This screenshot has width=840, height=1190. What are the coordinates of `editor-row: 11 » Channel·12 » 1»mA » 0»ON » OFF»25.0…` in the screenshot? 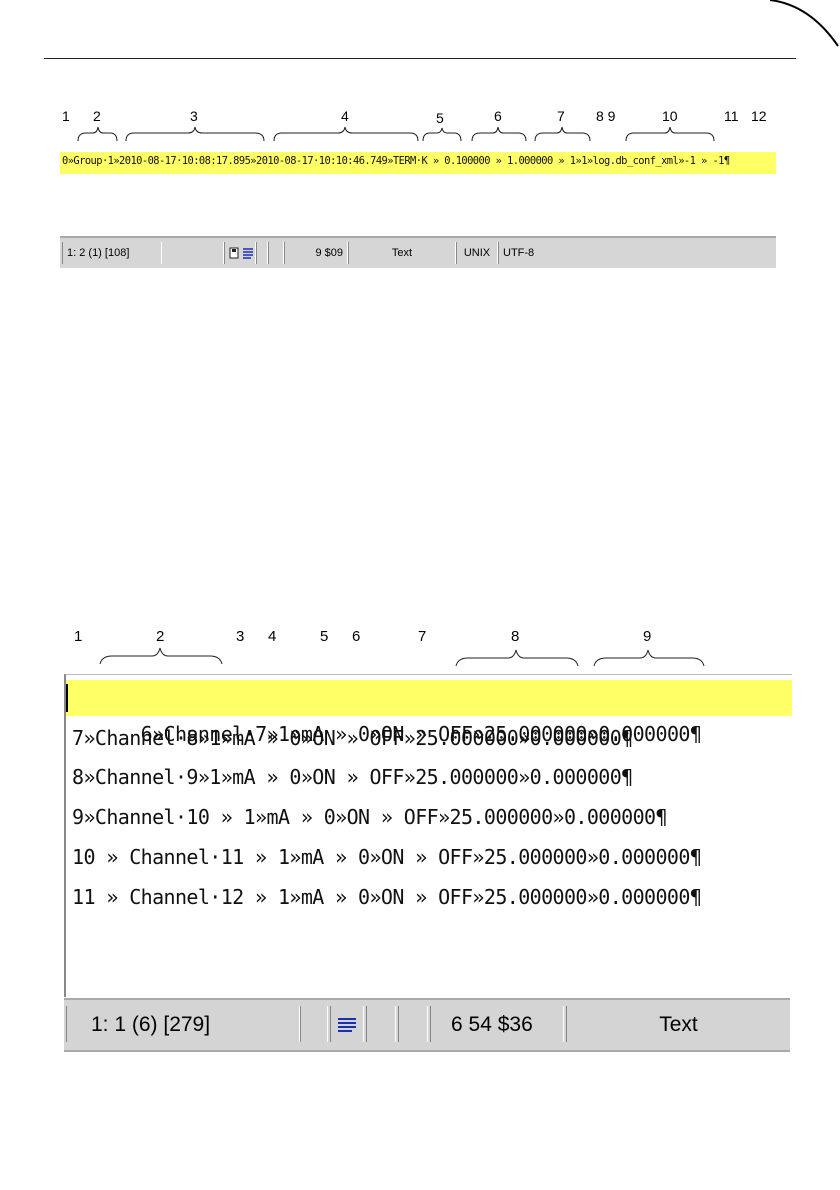 It's located at (432, 897).